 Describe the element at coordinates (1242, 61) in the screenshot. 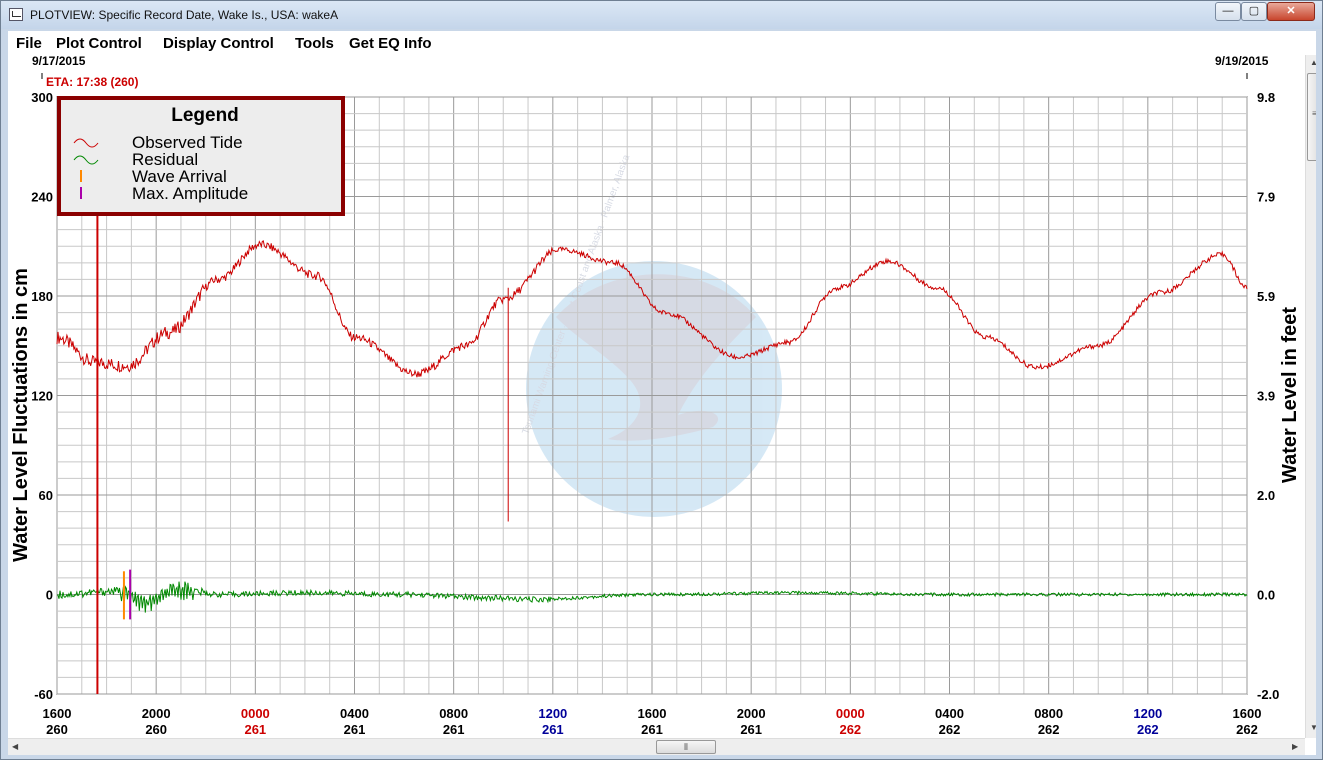

I see `end-date-label: 9/19/2015` at that location.